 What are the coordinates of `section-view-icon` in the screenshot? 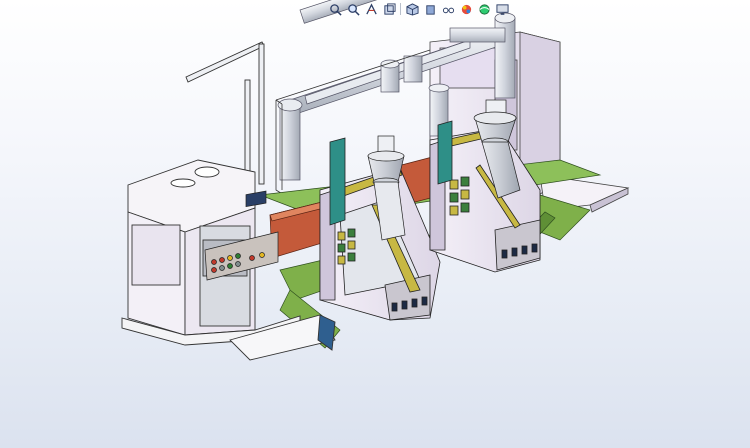 It's located at (389, 9).